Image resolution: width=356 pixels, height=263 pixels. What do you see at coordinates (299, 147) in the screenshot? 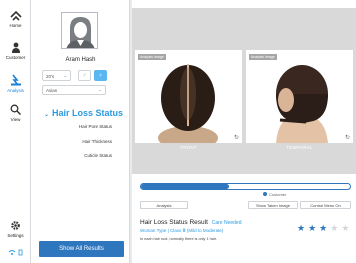
I see `temporal-label: TEMPORAL` at bounding box center [299, 147].